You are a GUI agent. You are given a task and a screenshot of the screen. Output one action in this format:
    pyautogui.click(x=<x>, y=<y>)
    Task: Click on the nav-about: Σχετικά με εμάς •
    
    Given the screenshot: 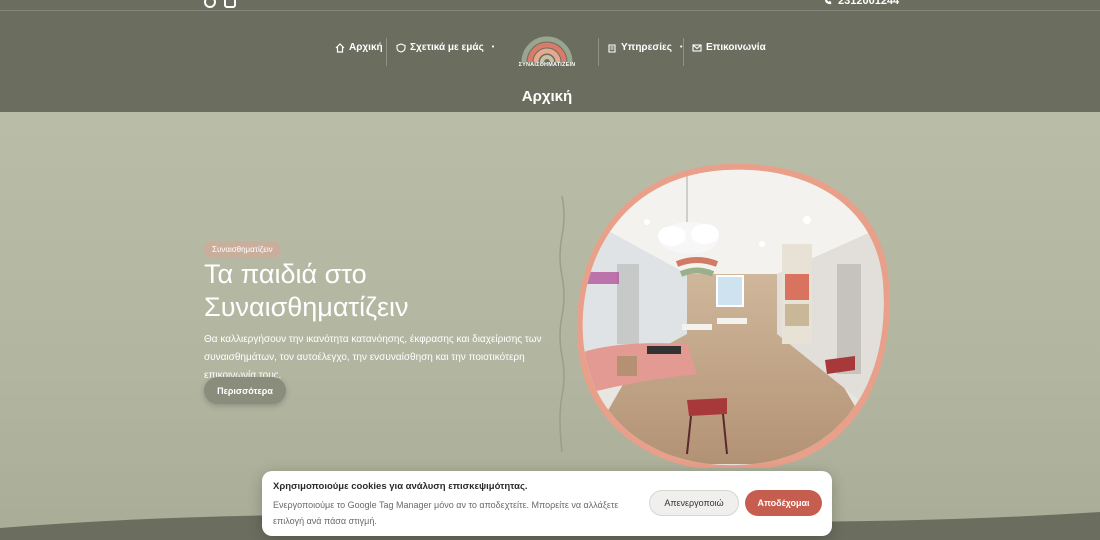 What is the action you would take?
    pyautogui.click(x=445, y=47)
    